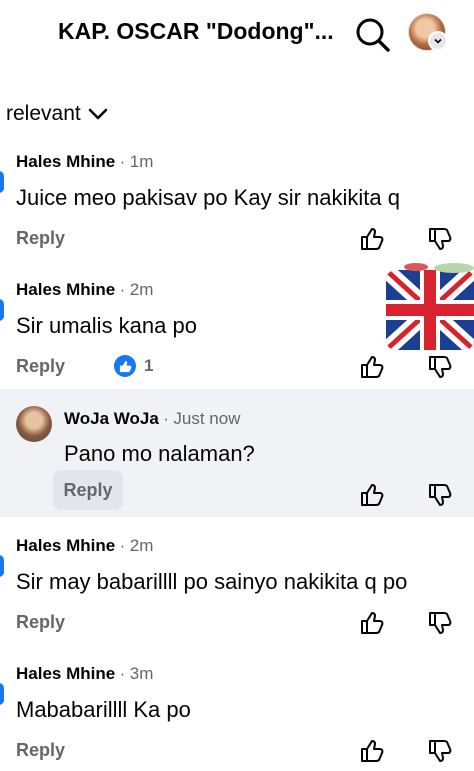 Image resolution: width=474 pixels, height=771 pixels. What do you see at coordinates (111, 418) in the screenshot?
I see `comment-author: WoJa WoJa` at bounding box center [111, 418].